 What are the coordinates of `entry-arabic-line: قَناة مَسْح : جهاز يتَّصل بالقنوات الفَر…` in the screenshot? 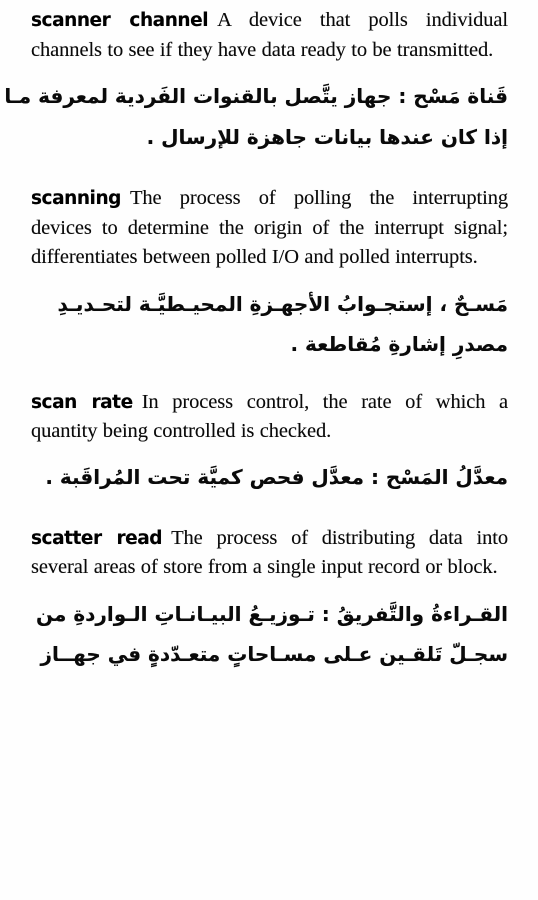 It's located at (256, 96).